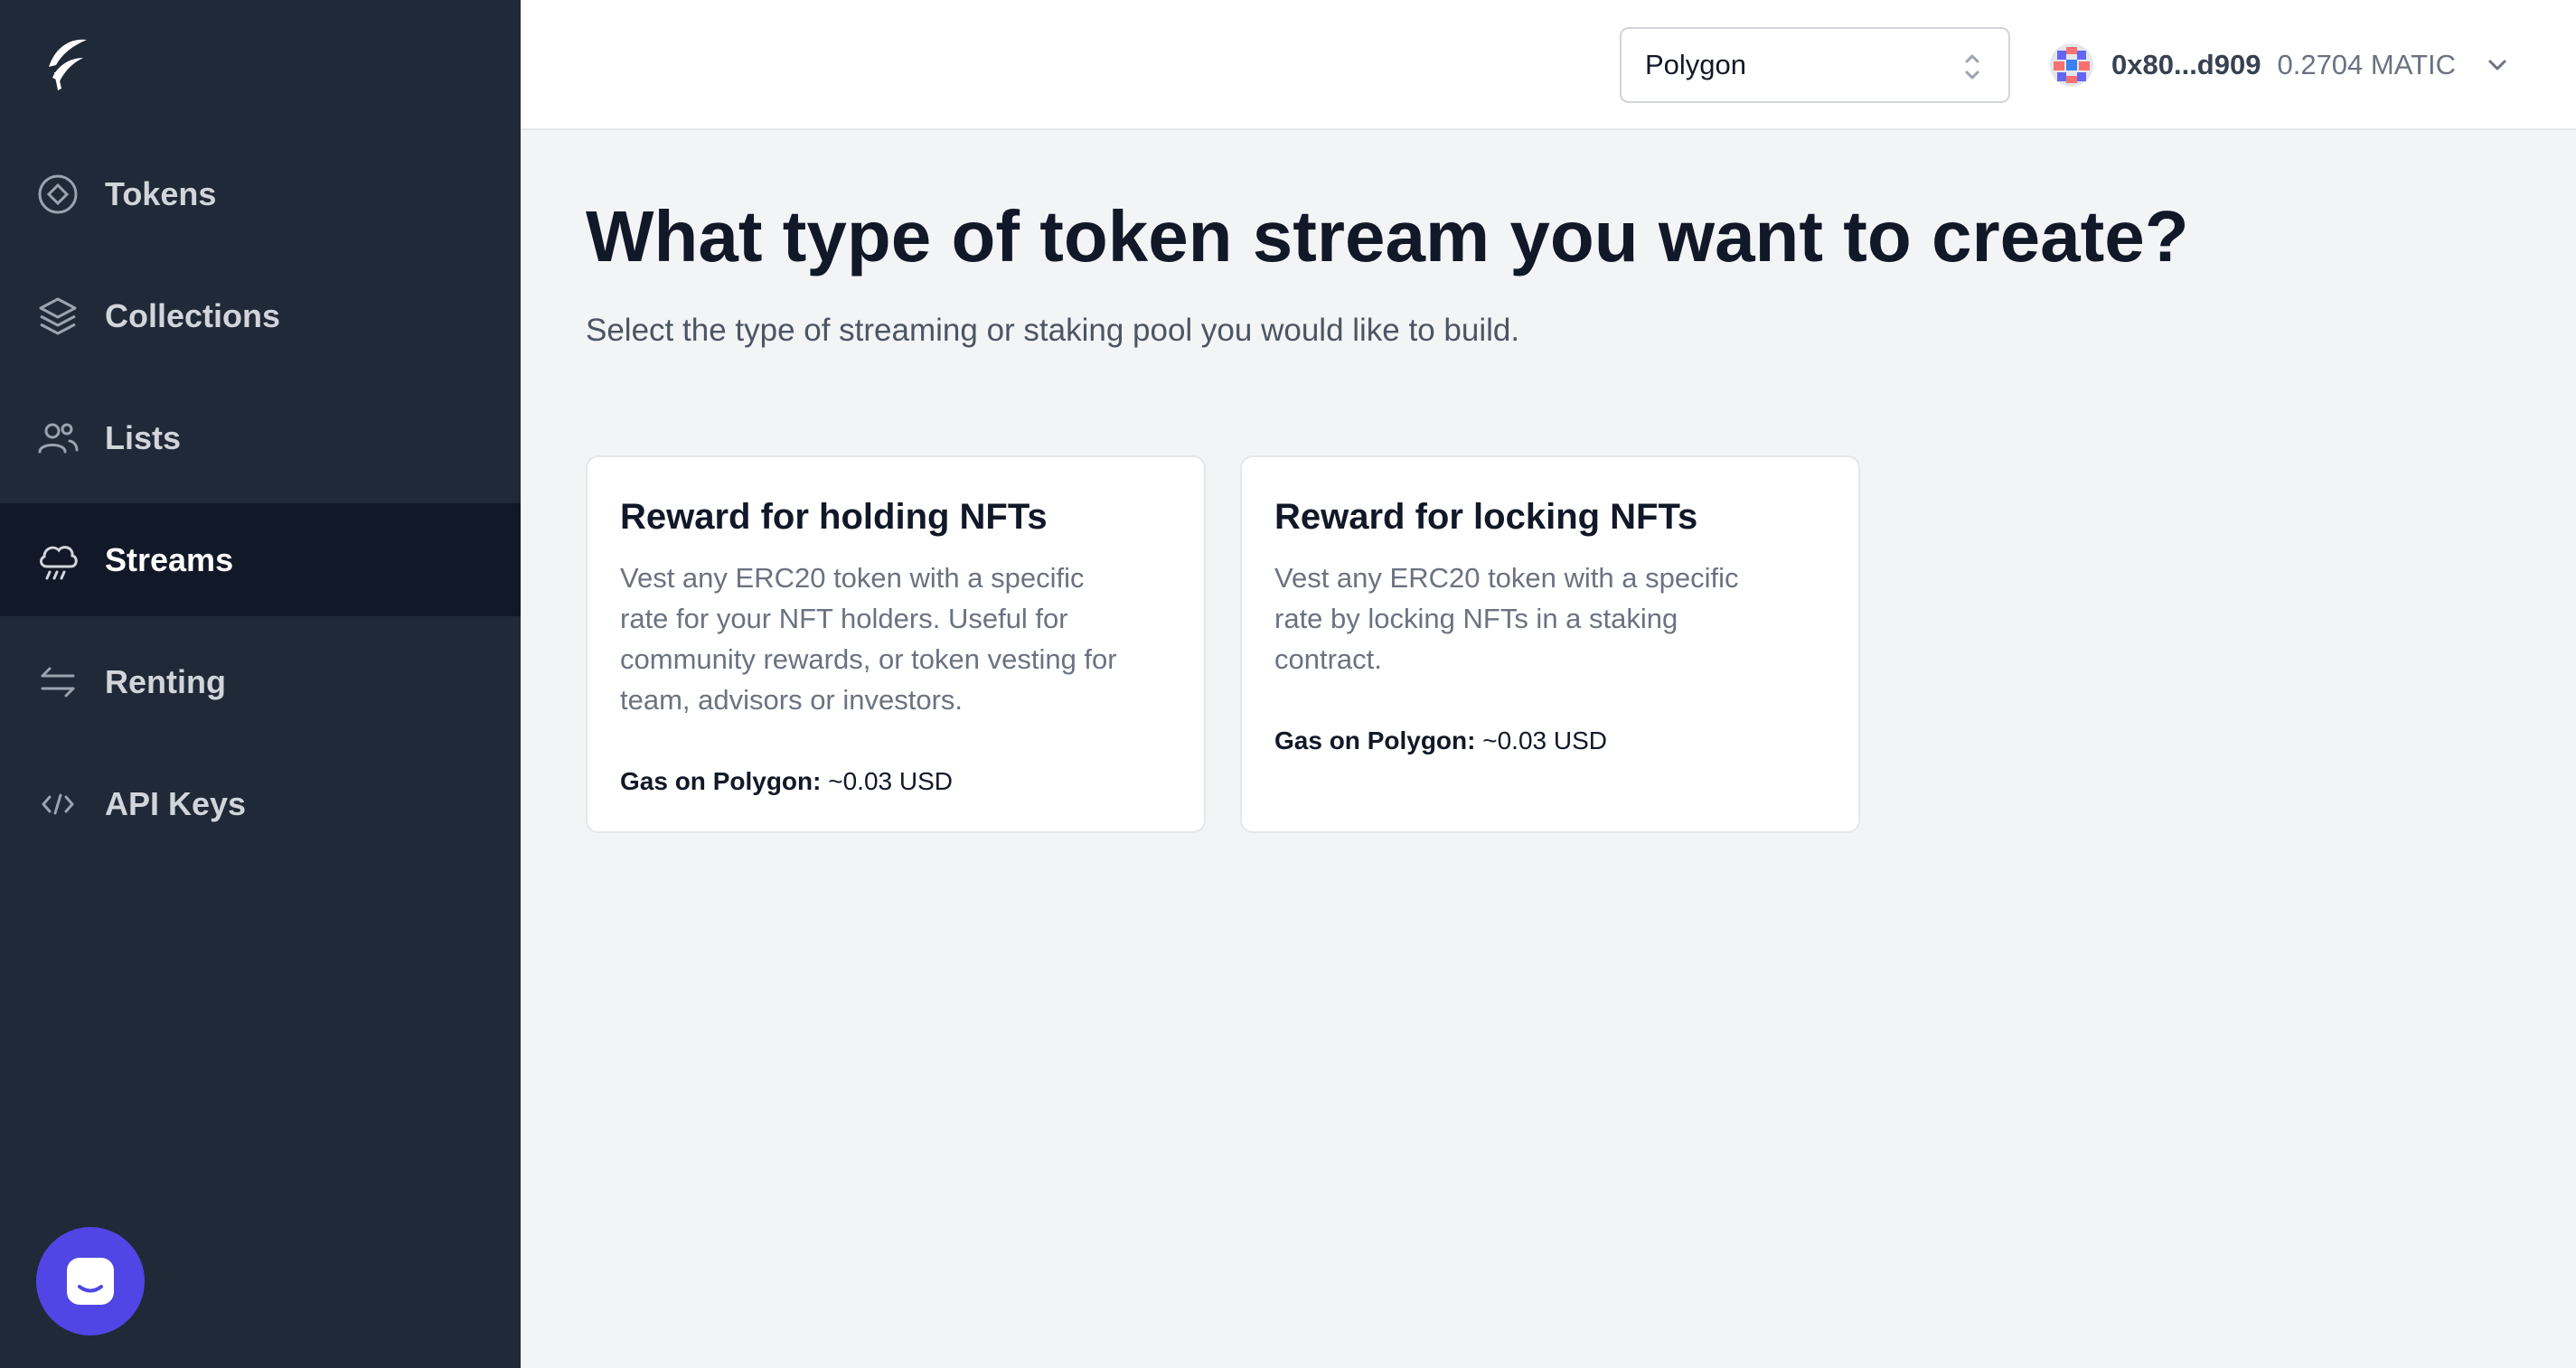  Describe the element at coordinates (1548, 65) in the screenshot. I see `top-header: Polygon 0x80...d909 0.2704 MATIC` at that location.